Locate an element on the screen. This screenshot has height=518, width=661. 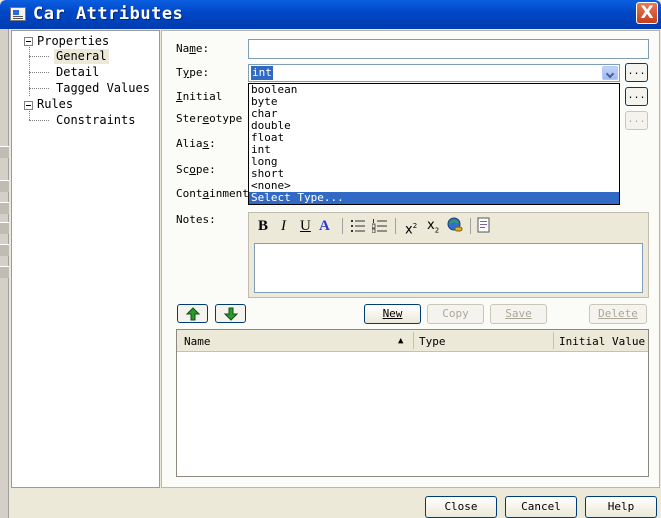
stereotype-label: Stereotype is located at coordinates (209, 118).